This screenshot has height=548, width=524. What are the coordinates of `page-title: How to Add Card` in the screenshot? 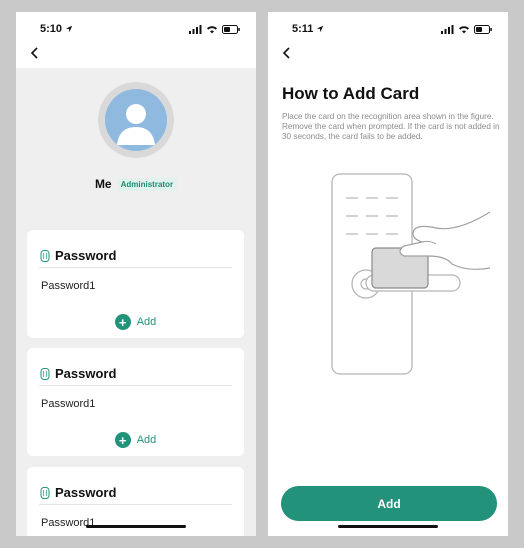 It's located at (351, 93).